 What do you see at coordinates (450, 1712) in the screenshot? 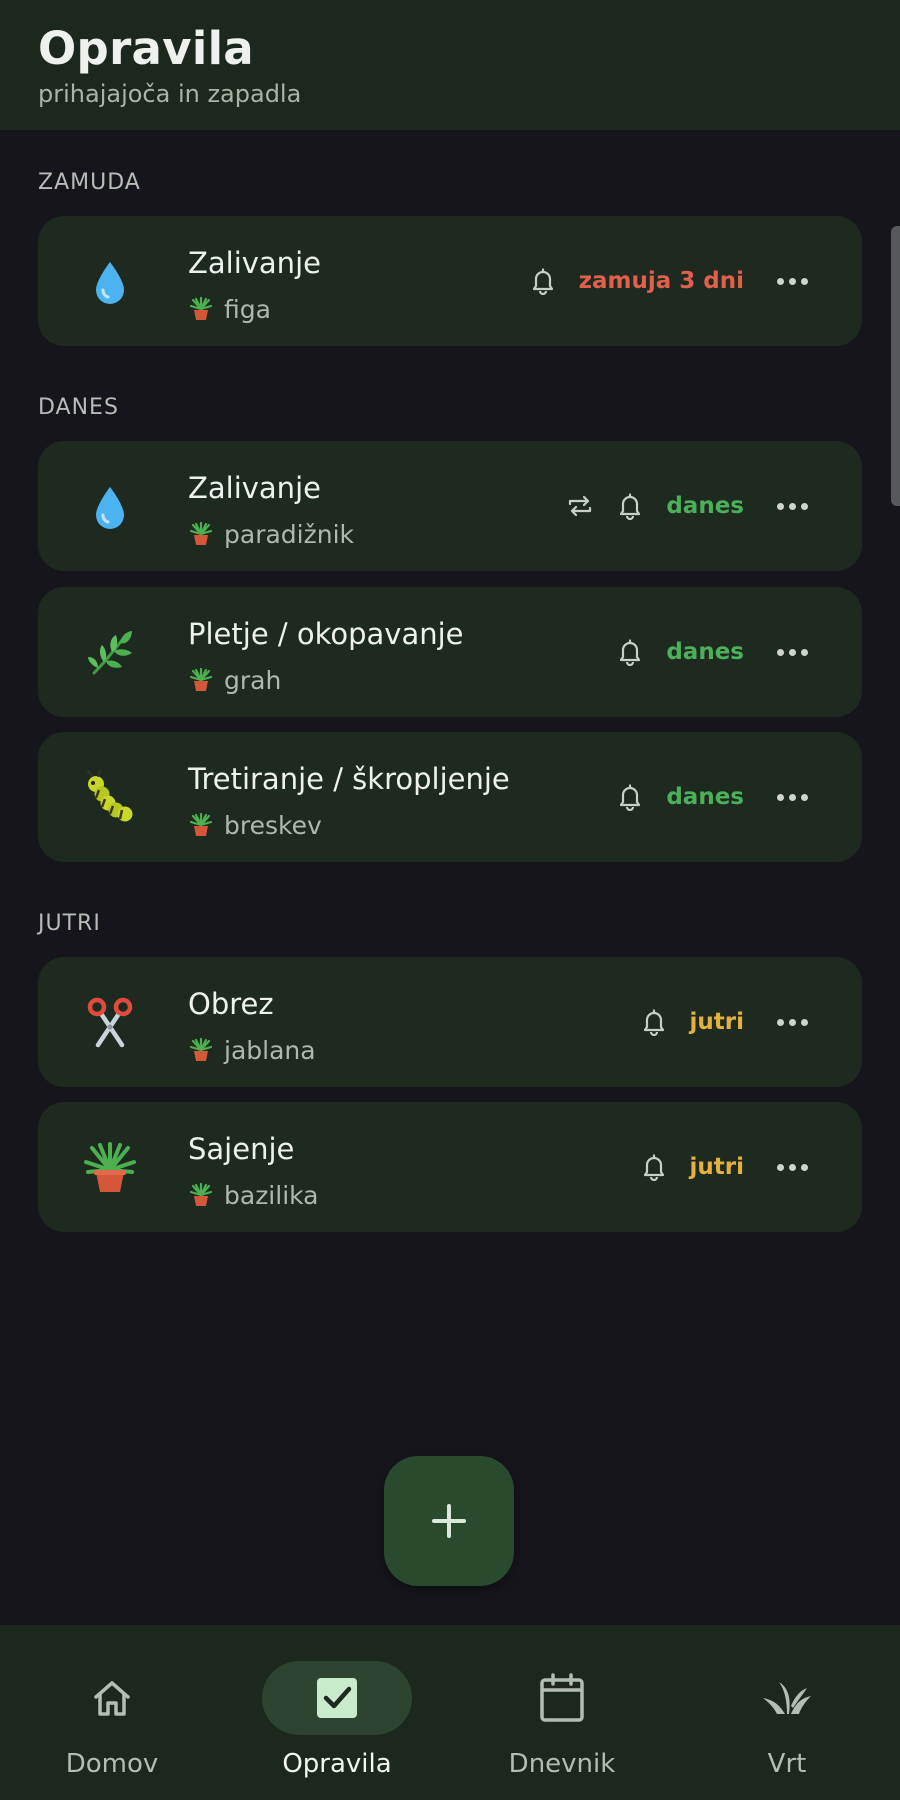
I see `bottom-navigation: Domov Opravila Dnevnik Vrt` at bounding box center [450, 1712].